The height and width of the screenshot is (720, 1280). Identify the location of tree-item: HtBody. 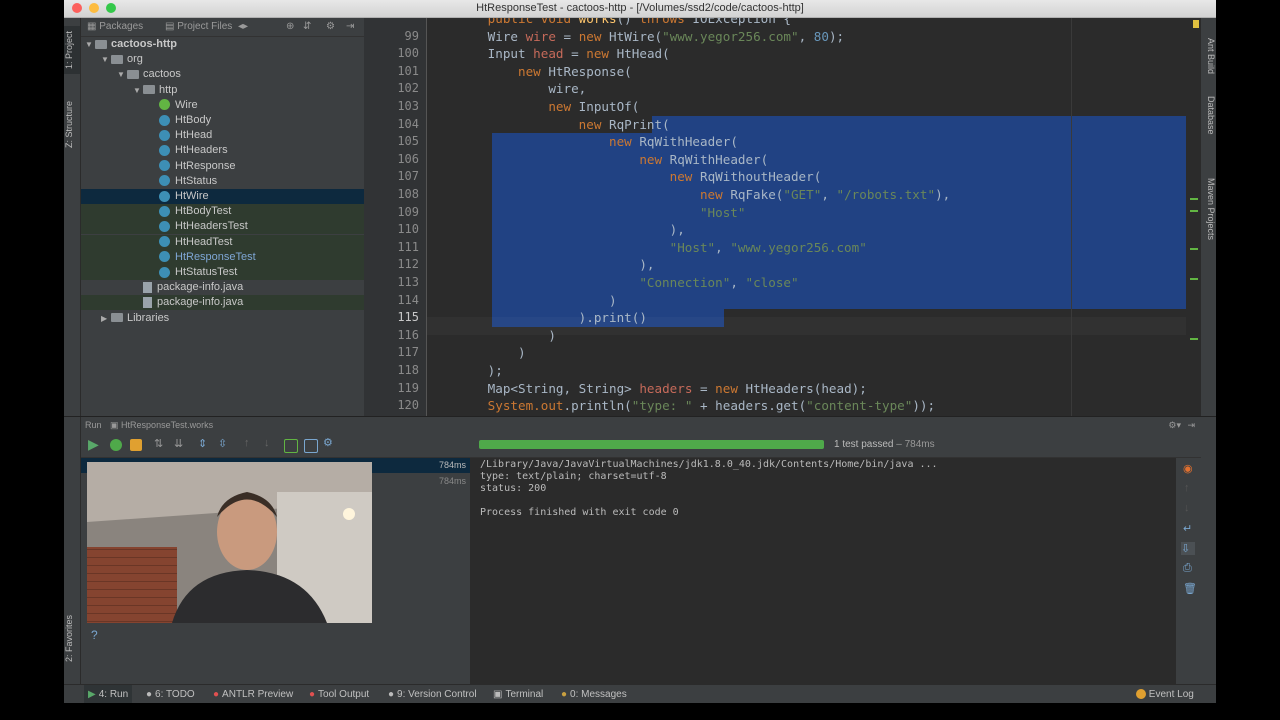
(222, 120).